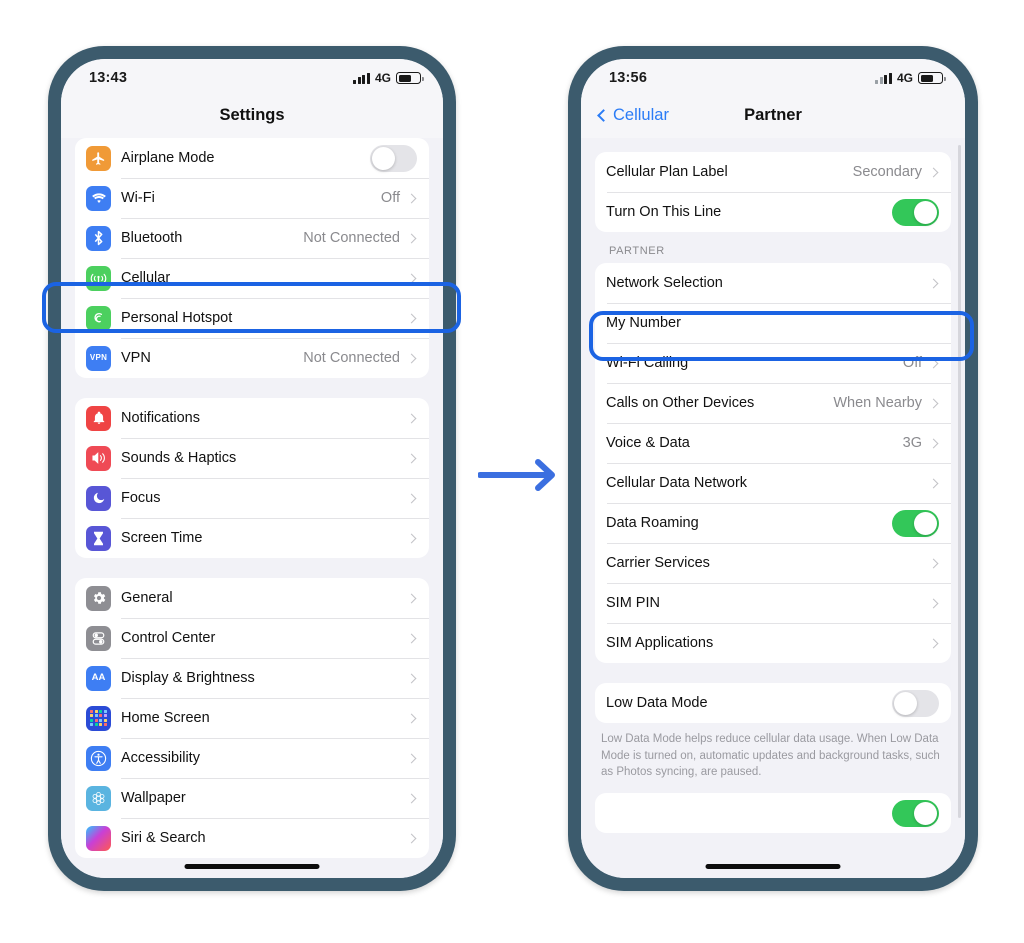 The width and height of the screenshot is (1024, 943). What do you see at coordinates (147, 598) in the screenshot?
I see `row-label: General` at bounding box center [147, 598].